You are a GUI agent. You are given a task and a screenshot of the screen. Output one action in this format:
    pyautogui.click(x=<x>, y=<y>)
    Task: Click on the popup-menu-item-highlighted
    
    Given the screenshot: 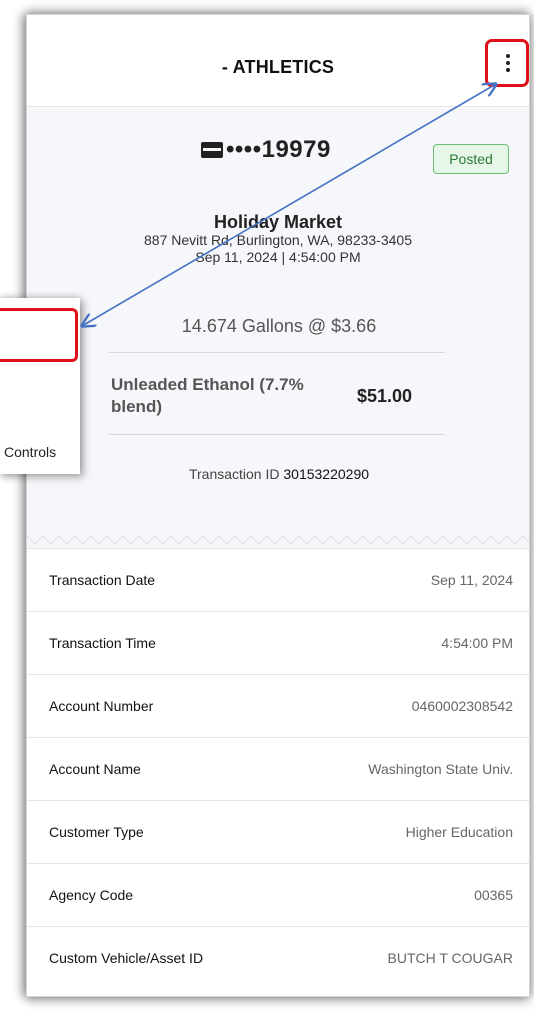 What is the action you would take?
    pyautogui.click(x=39, y=335)
    